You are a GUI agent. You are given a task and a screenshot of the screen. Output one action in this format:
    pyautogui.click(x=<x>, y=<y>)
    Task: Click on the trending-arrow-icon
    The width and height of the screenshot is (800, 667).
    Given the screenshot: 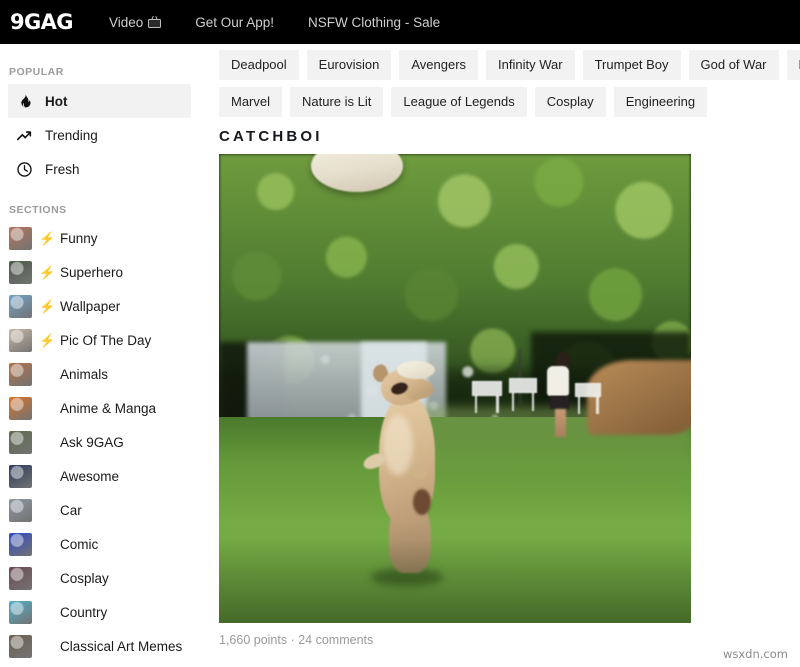 What is the action you would take?
    pyautogui.click(x=24, y=135)
    